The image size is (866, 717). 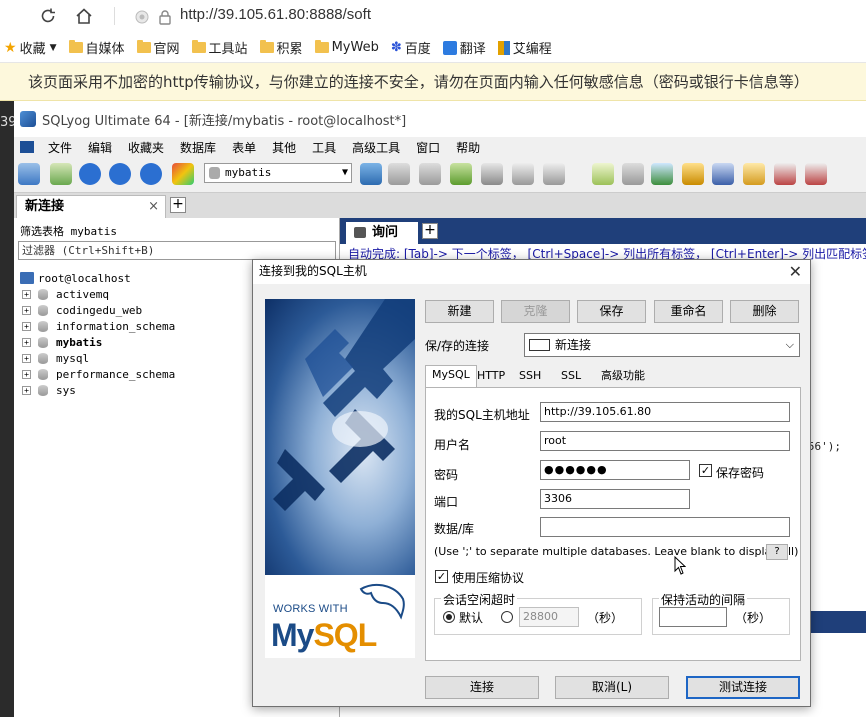 What do you see at coordinates (492, 174) in the screenshot?
I see `backup-icon` at bounding box center [492, 174].